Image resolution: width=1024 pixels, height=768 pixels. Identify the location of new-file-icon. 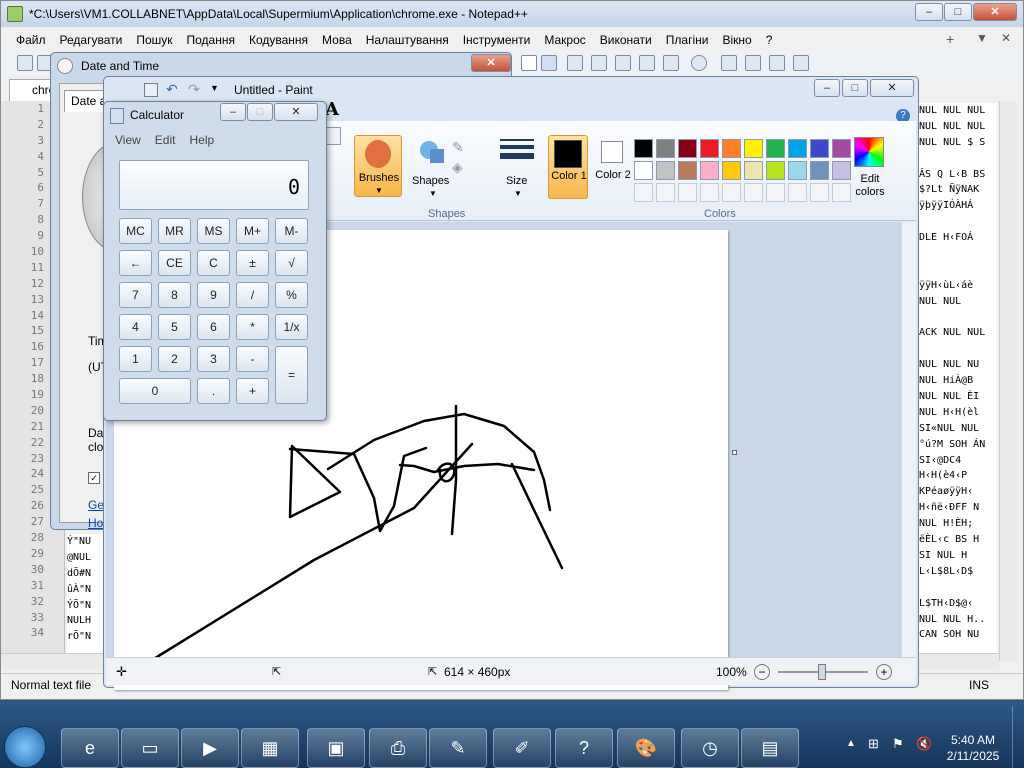
(25, 63).